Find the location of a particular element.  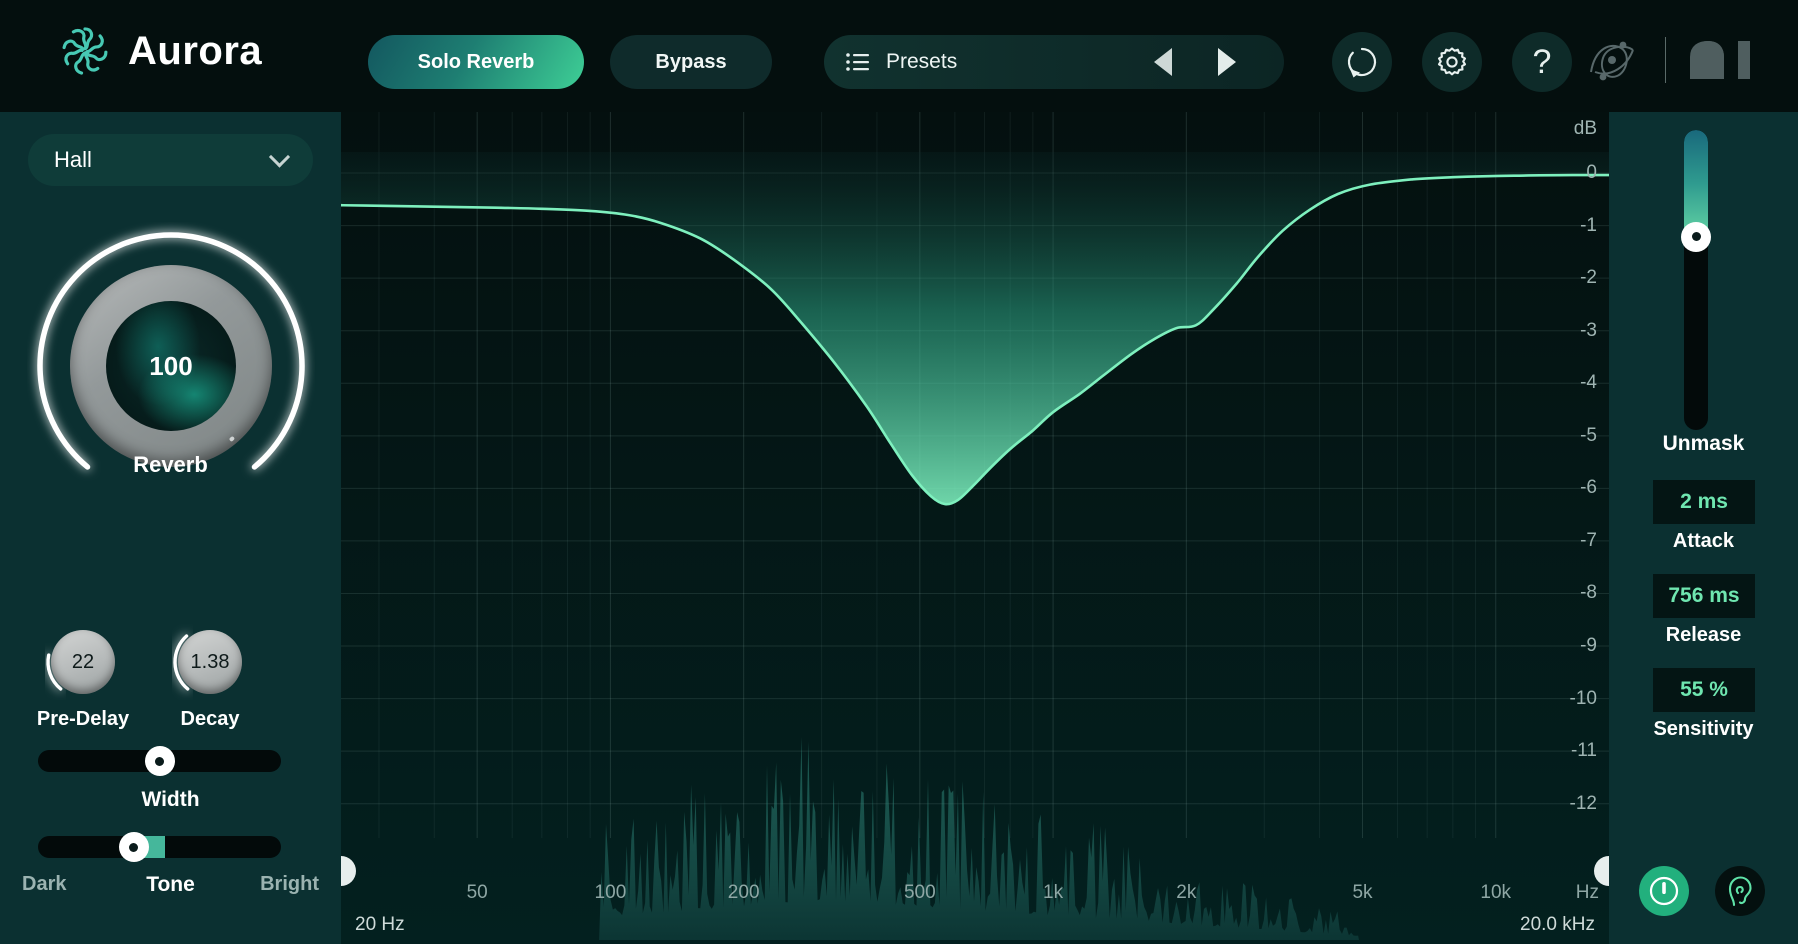

pre-delay-value: 22 is located at coordinates (83, 661).